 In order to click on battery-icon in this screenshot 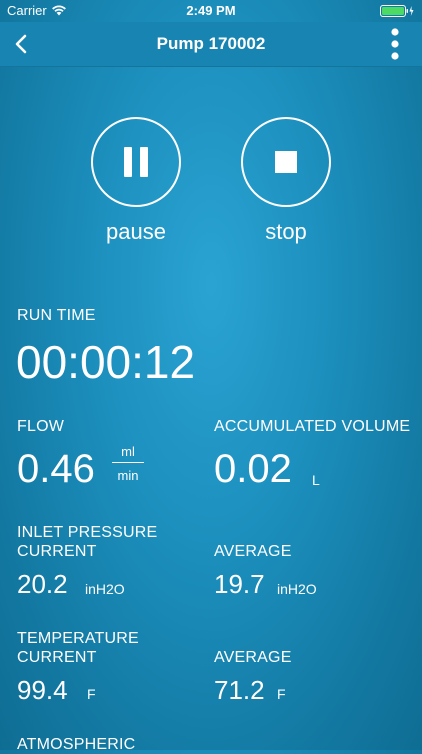, I will do `click(397, 11)`.